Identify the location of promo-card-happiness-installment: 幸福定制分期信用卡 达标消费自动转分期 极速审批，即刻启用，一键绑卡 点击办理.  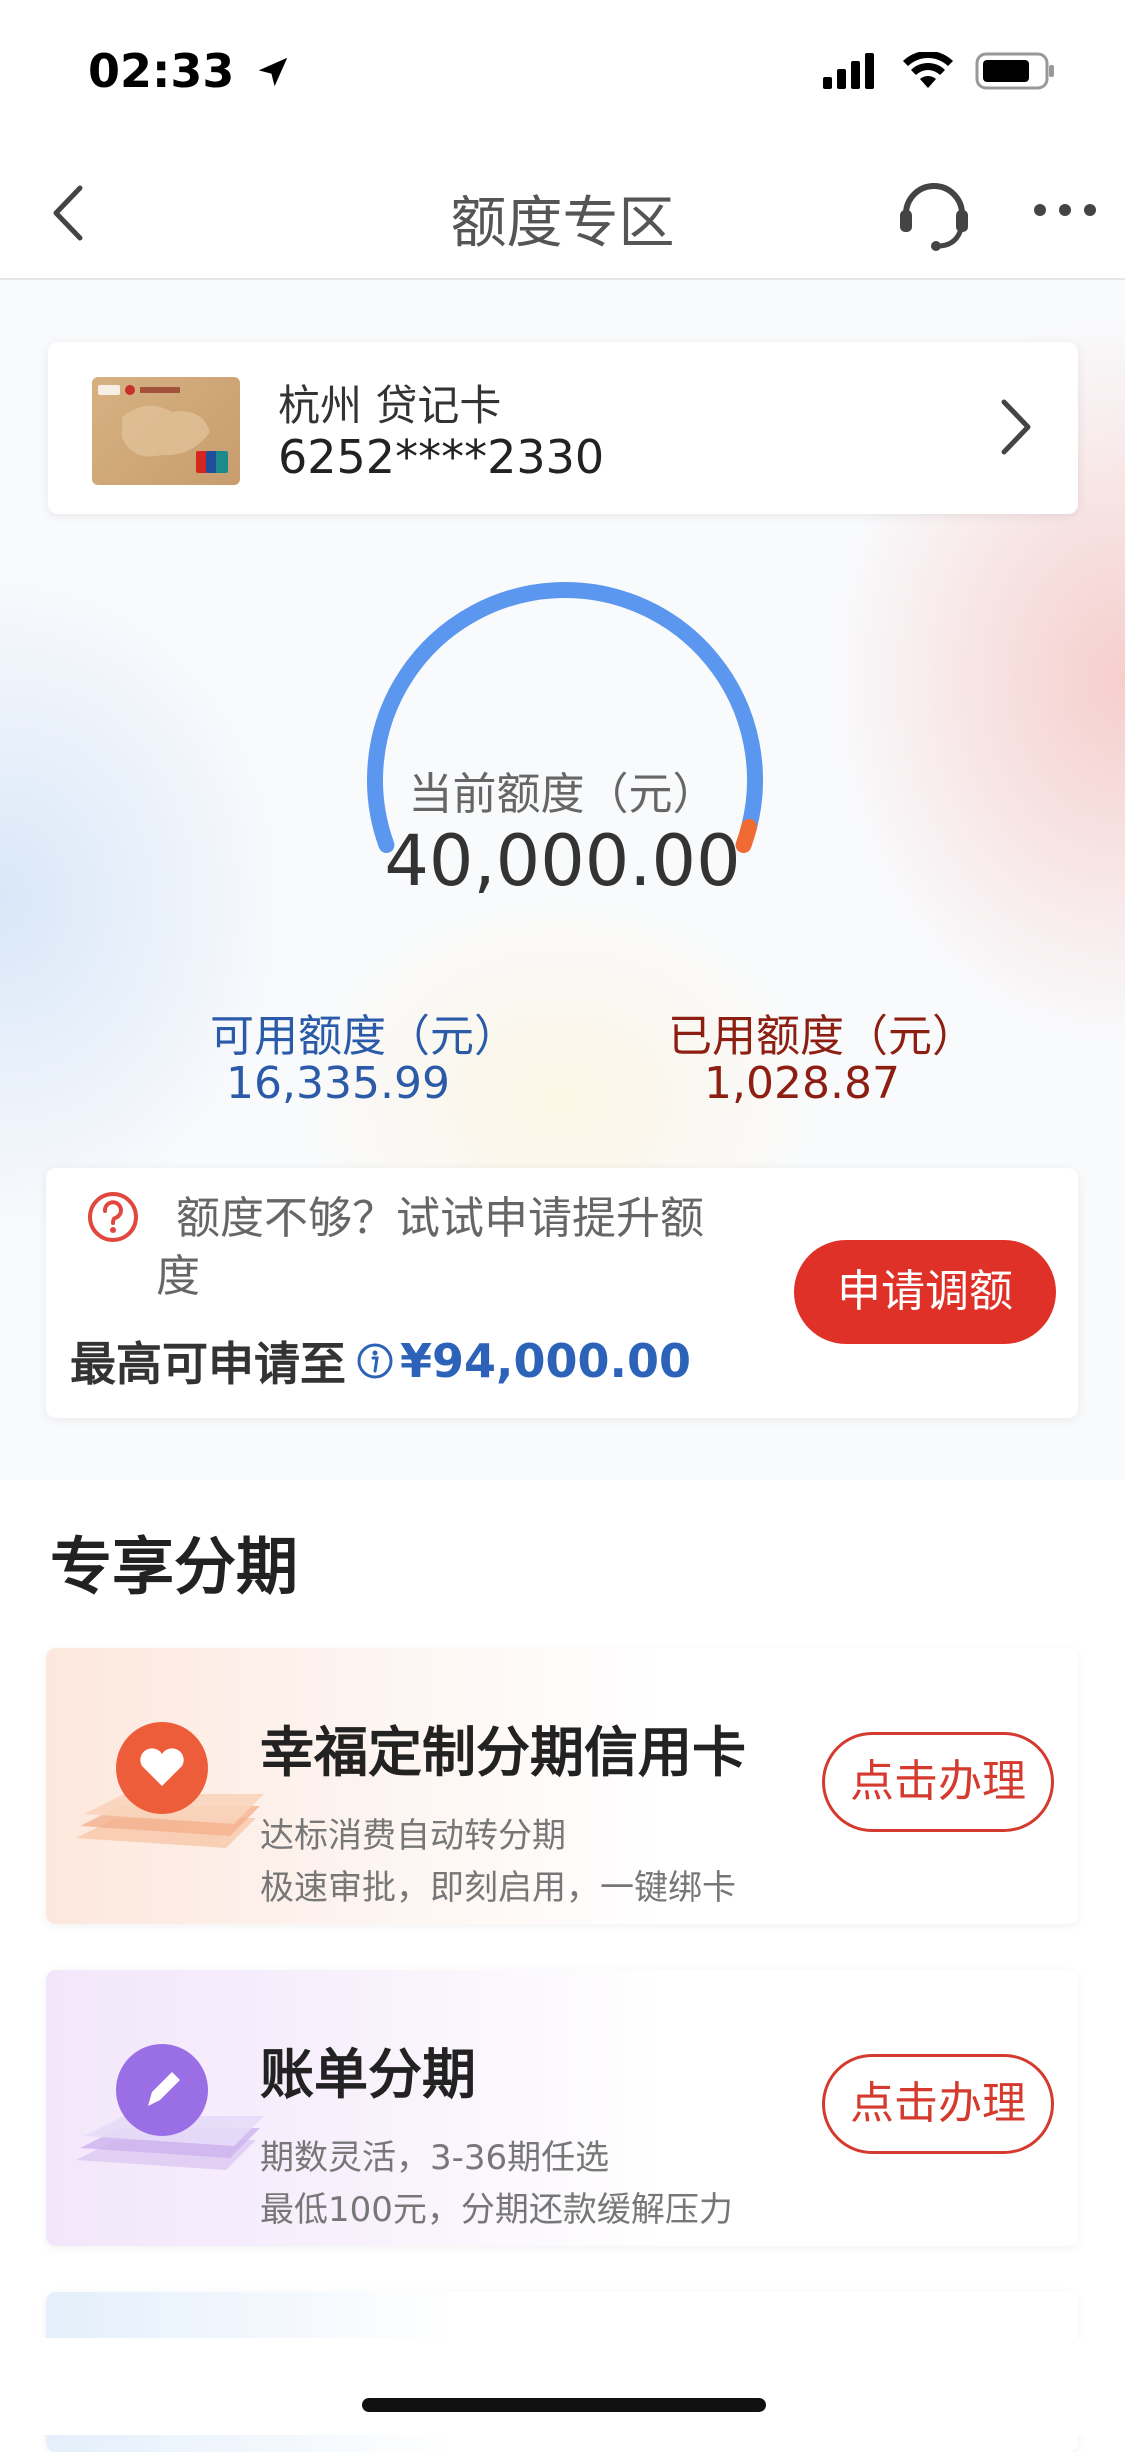
(562, 1786).